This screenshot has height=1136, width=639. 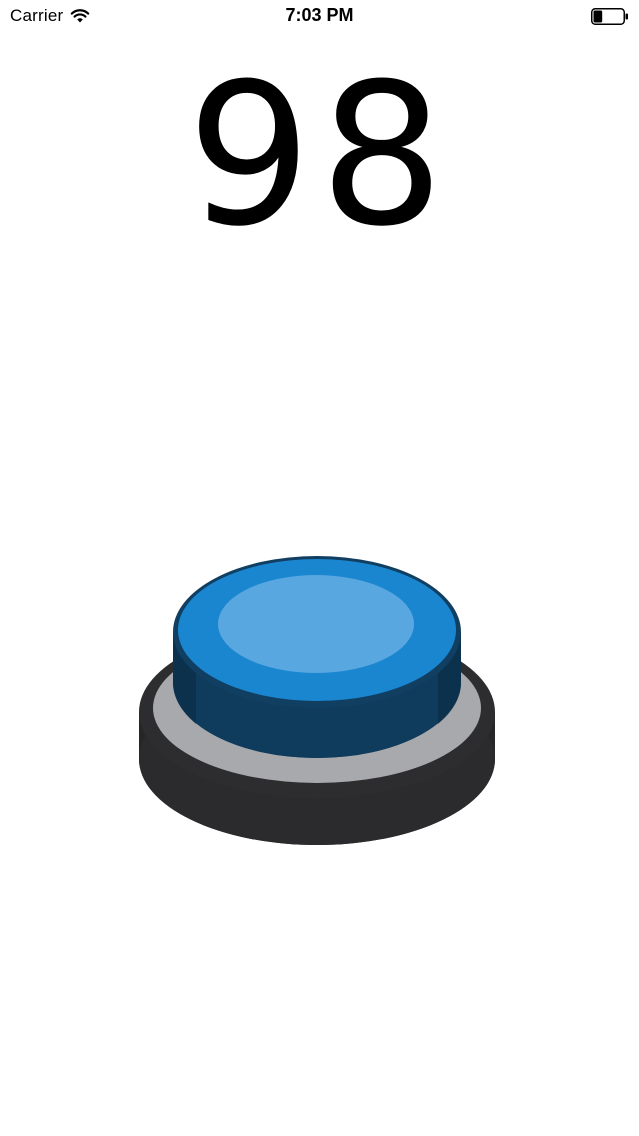 I want to click on status-time: 7:03 PM, so click(x=319, y=15).